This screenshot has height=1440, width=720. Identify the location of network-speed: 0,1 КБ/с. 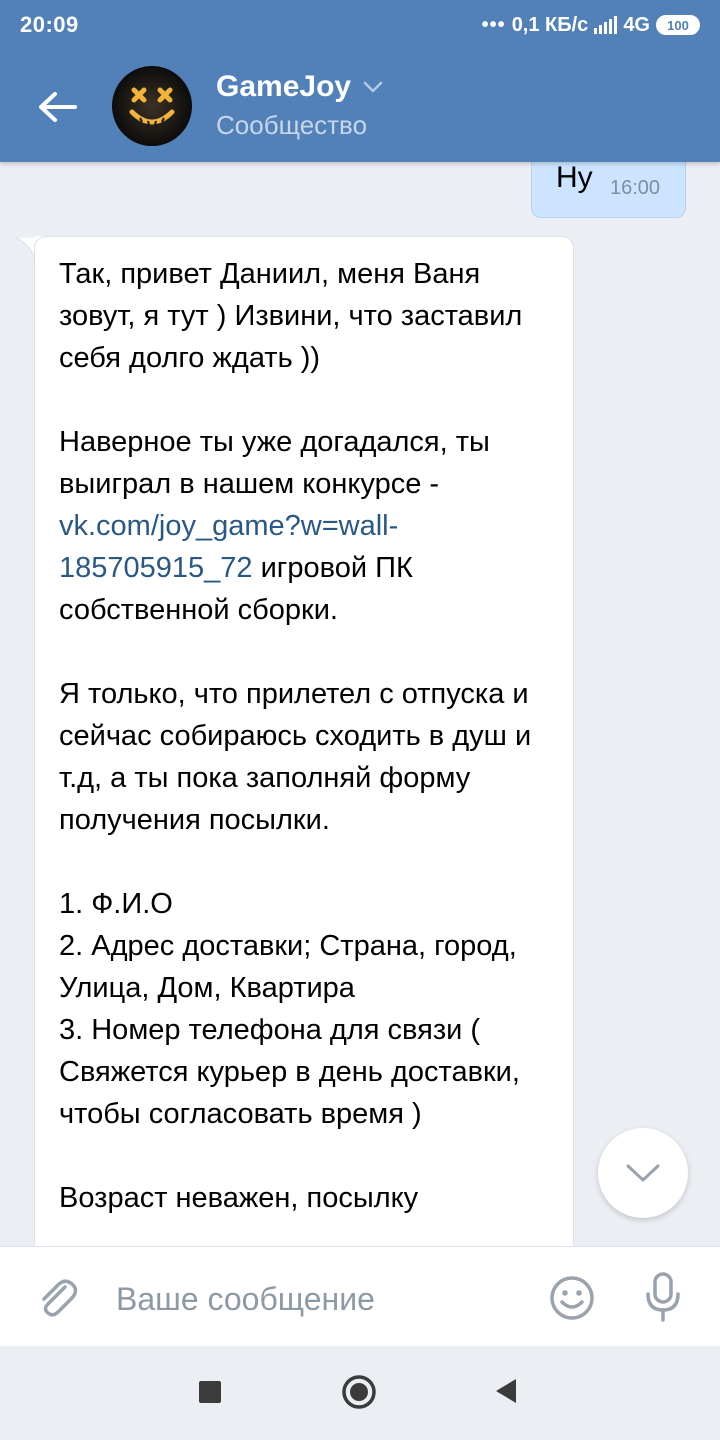
(550, 24).